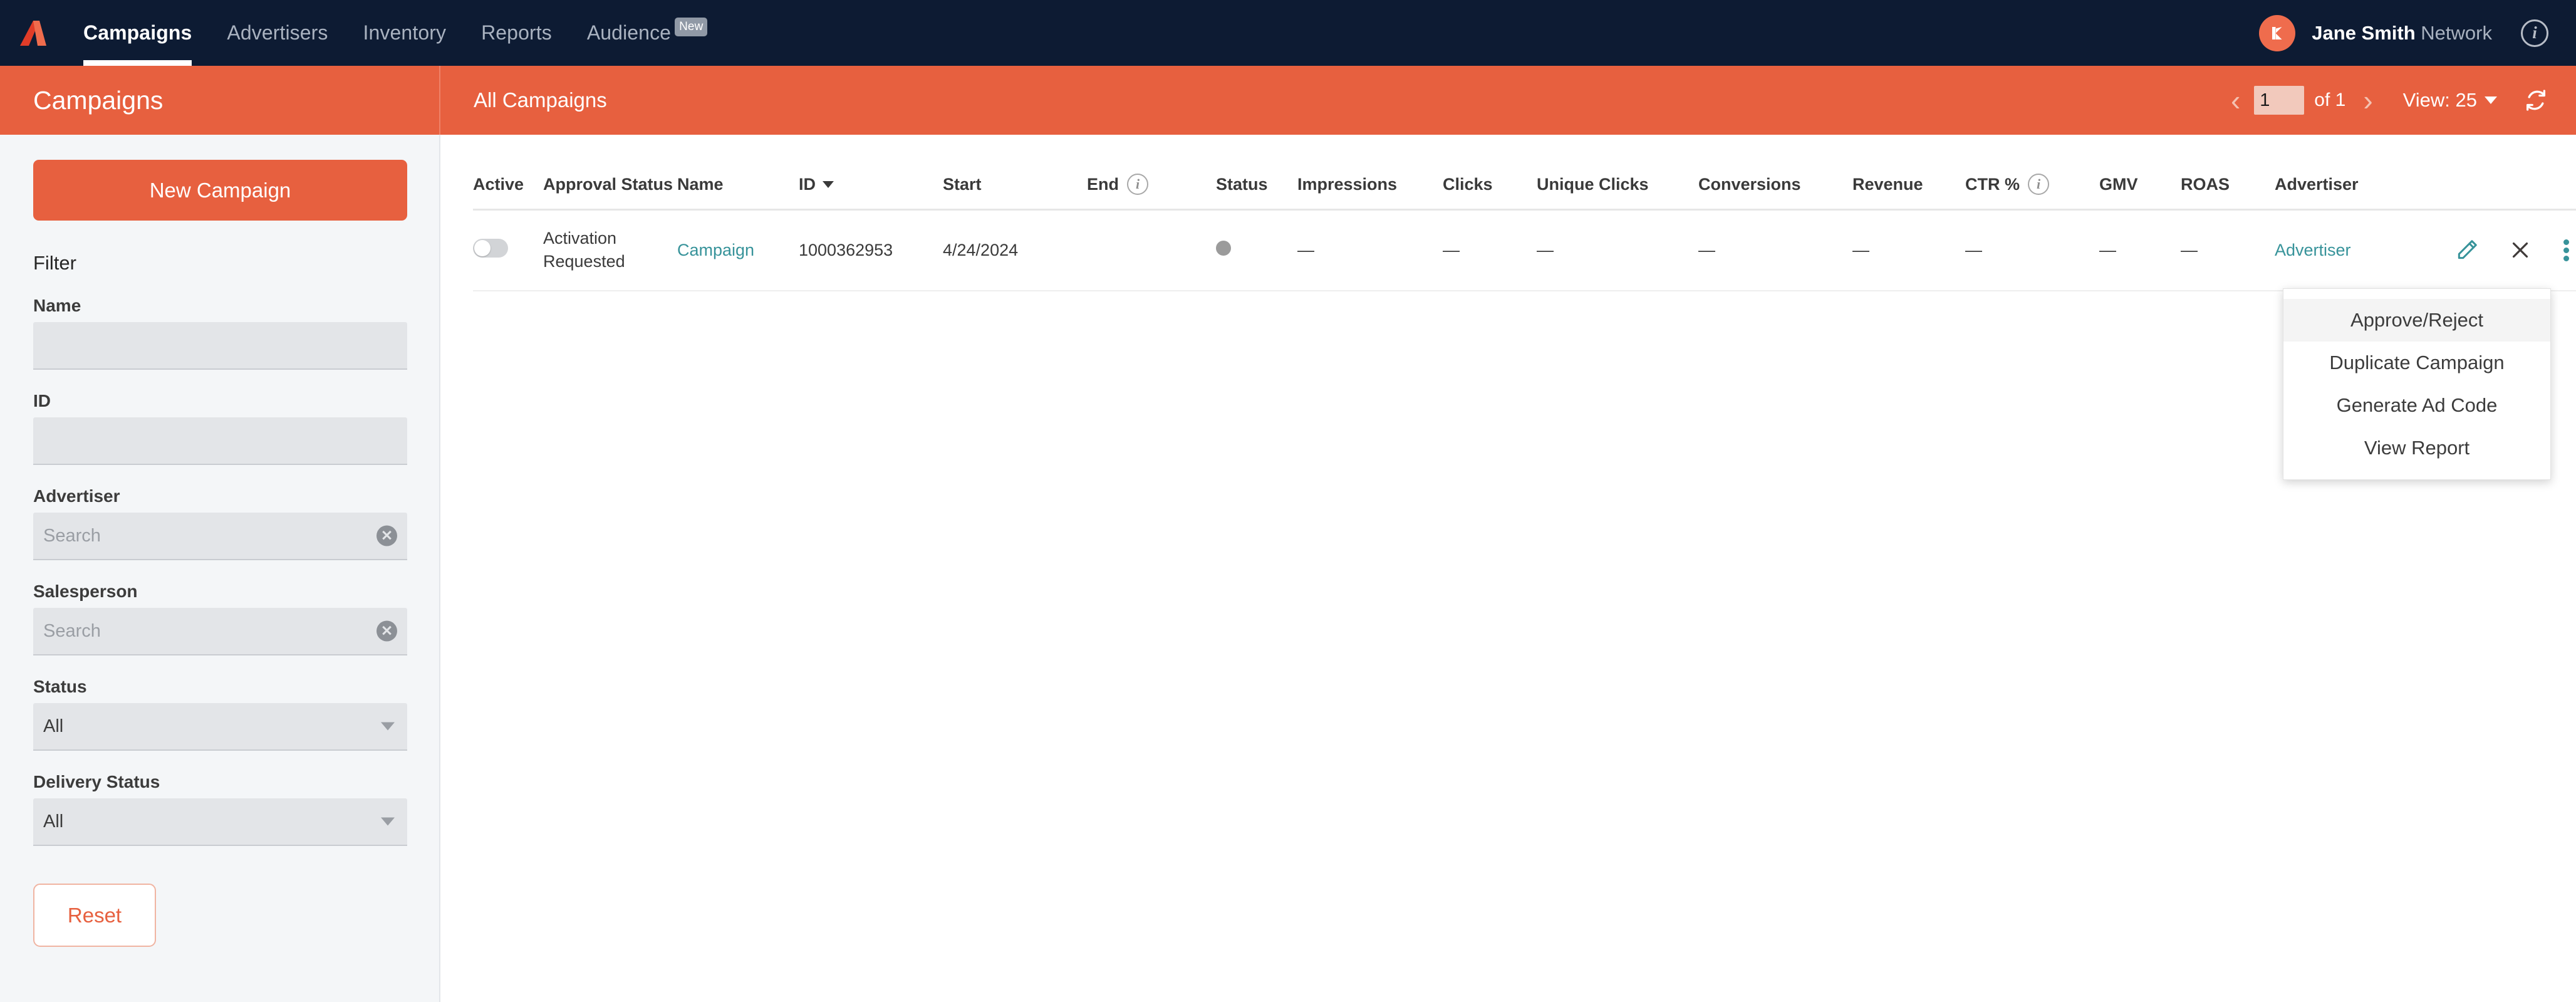 The height and width of the screenshot is (1002, 2576). What do you see at coordinates (2313, 250) in the screenshot?
I see `advertiser-link: Advertiser` at bounding box center [2313, 250].